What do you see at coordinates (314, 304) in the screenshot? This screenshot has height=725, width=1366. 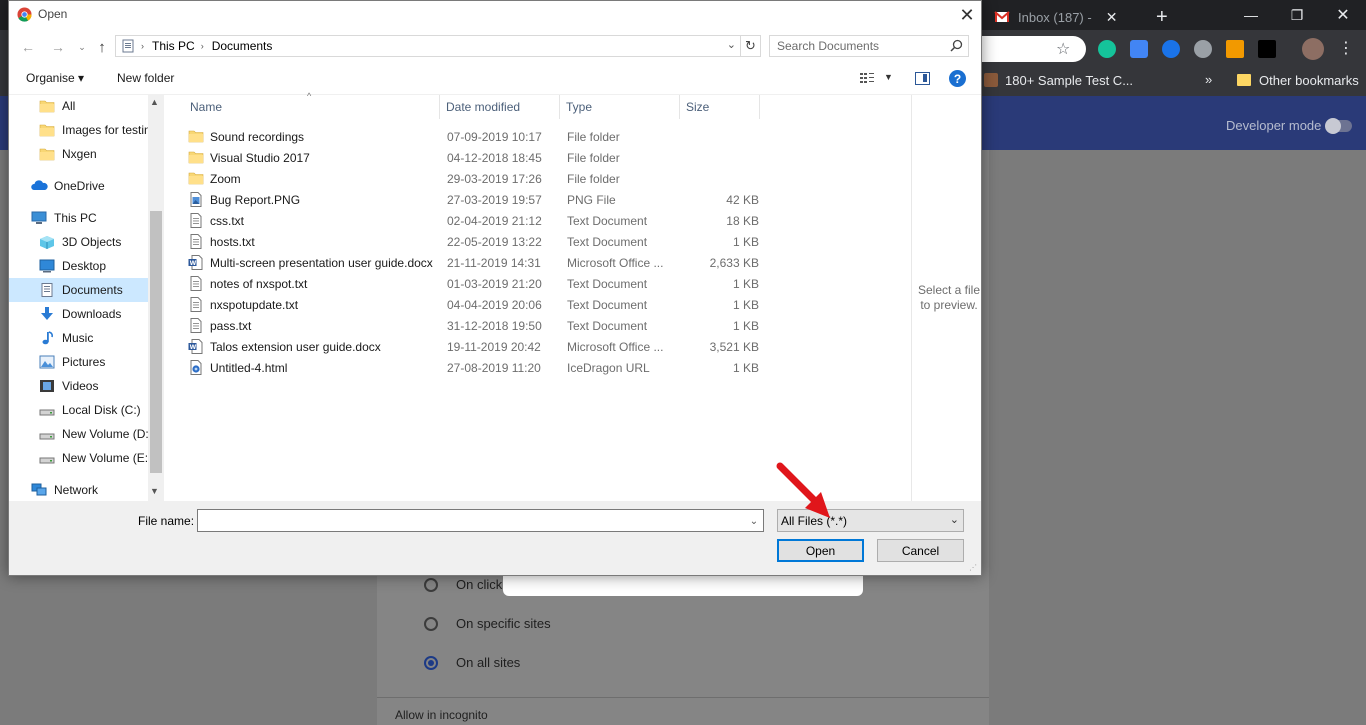 I see `file-name-cell: nxspotupdate.txt` at bounding box center [314, 304].